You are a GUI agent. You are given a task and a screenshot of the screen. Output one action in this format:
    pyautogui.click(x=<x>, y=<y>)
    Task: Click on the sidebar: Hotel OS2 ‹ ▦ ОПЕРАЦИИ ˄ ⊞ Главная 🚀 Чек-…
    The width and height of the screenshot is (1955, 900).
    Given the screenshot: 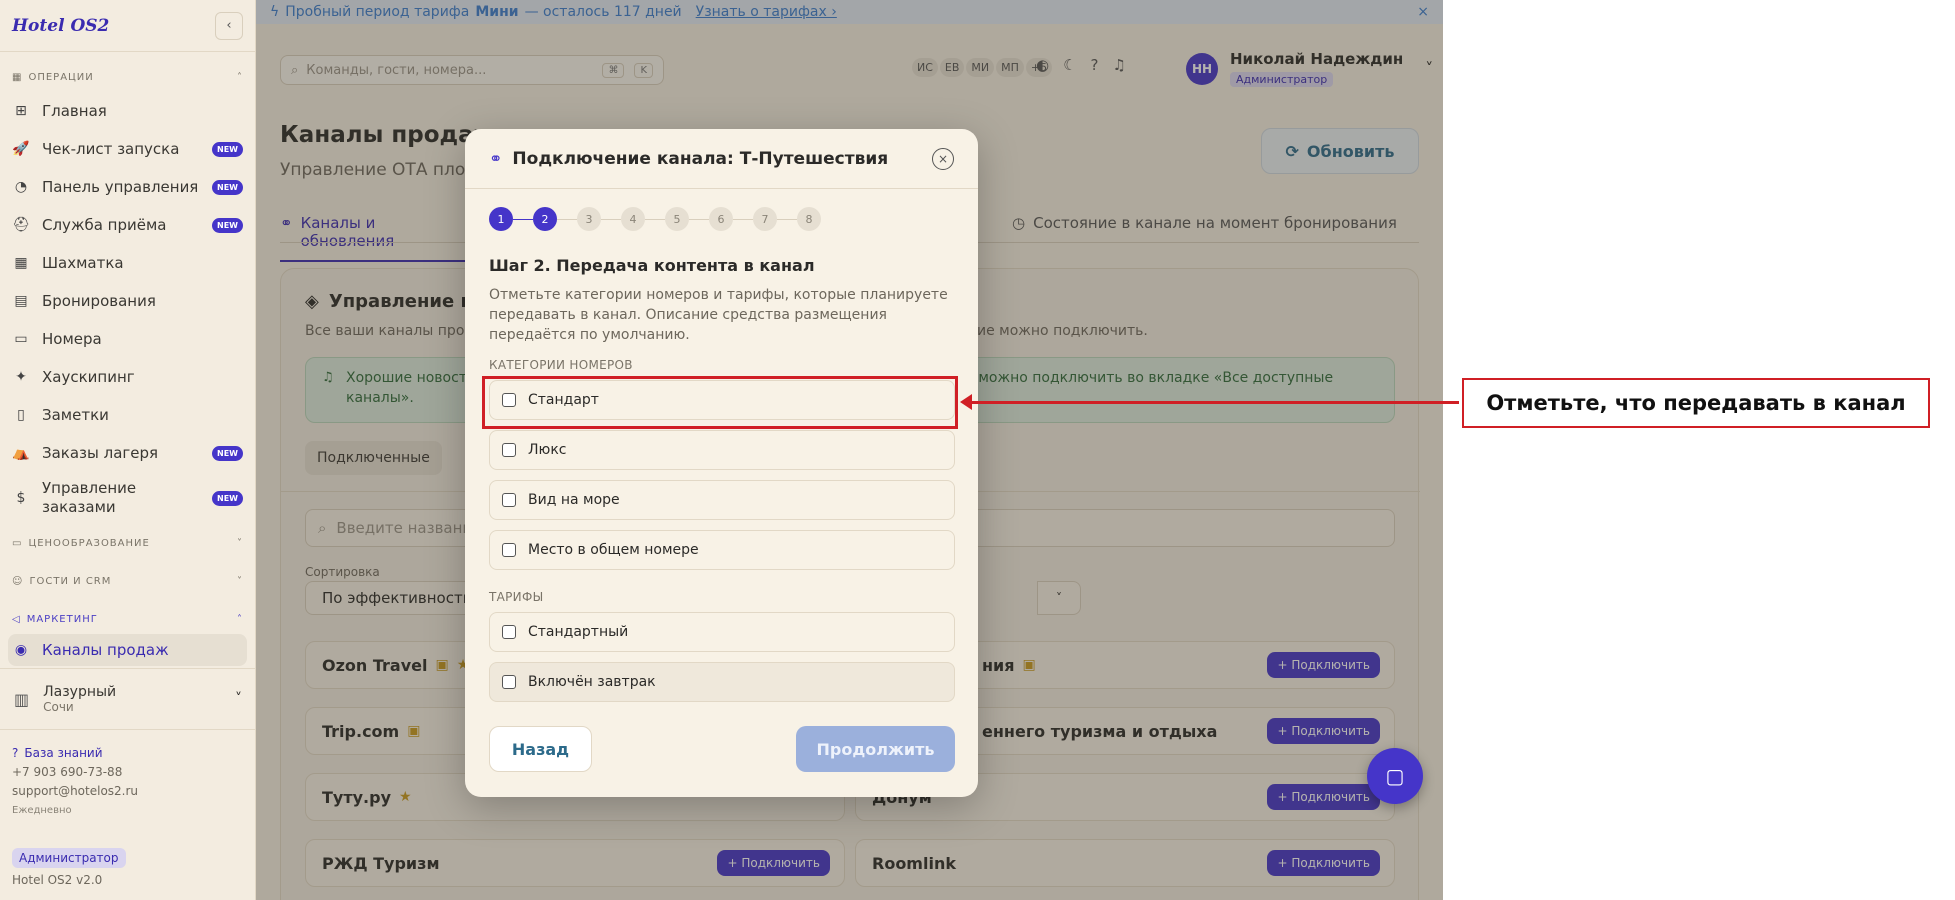 What is the action you would take?
    pyautogui.click(x=128, y=450)
    